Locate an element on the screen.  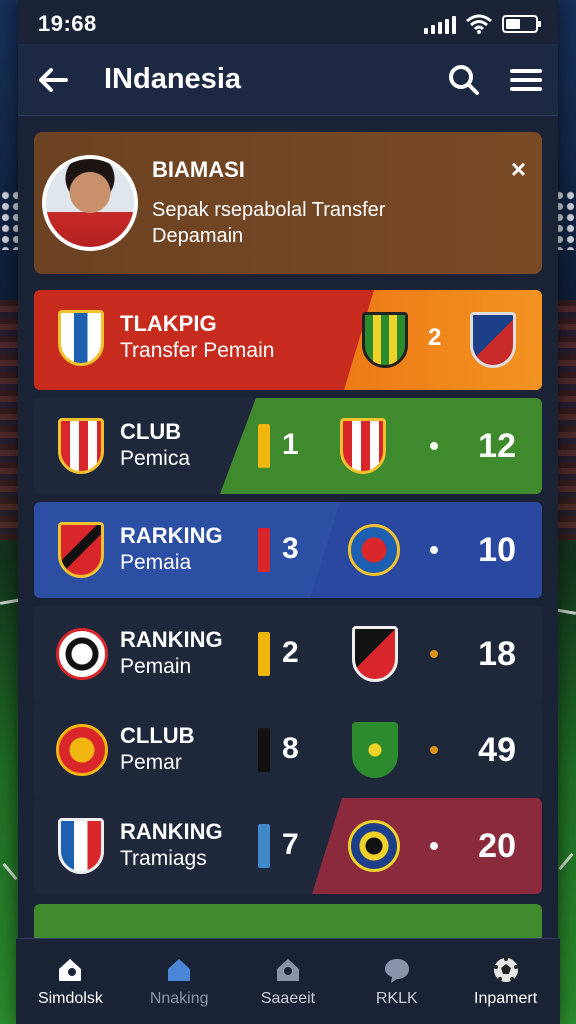
home-icon is located at coordinates (70, 969).